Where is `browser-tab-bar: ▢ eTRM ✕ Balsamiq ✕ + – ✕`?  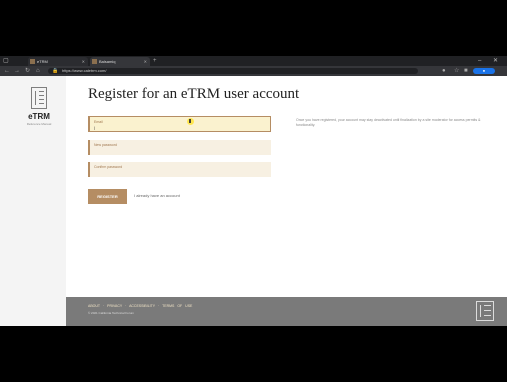
browser-tab-bar: ▢ eTRM ✕ Balsamiq ✕ + – ✕ is located at coordinates (253, 61).